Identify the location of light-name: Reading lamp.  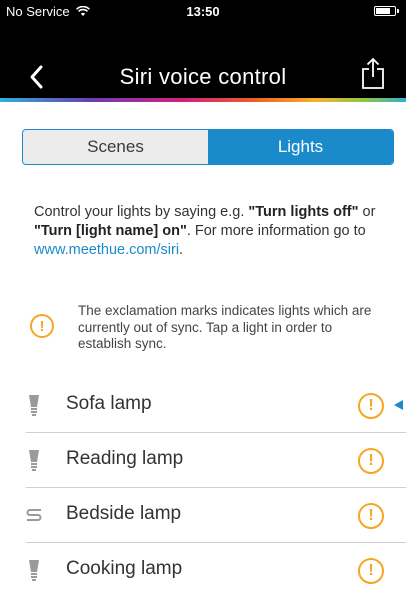
(125, 458).